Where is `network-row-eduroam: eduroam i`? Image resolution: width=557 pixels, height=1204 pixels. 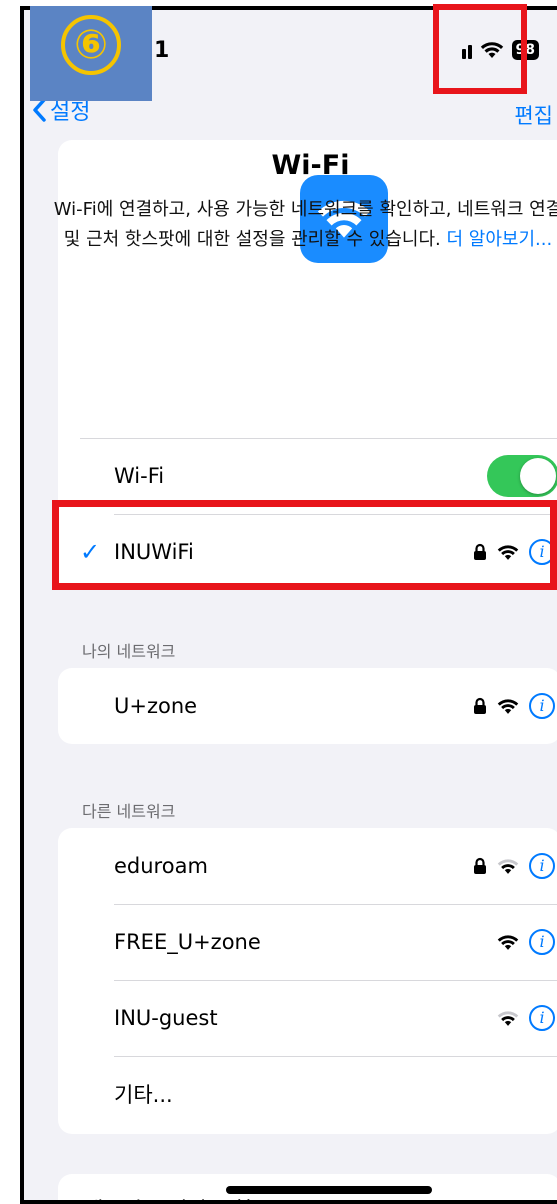
network-row-eduroam: eduroam i is located at coordinates (307, 866).